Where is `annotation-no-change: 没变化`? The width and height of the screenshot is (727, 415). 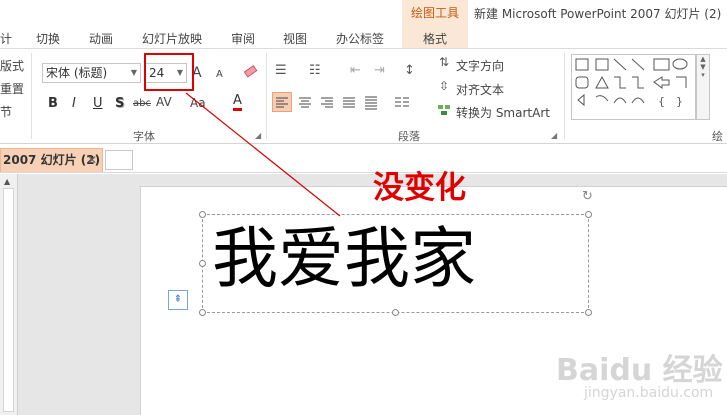 annotation-no-change: 没变化 is located at coordinates (419, 188).